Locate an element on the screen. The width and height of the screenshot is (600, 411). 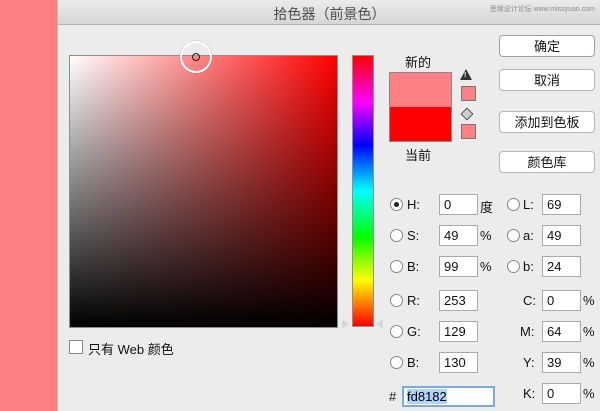
green-input: 129 is located at coordinates (458, 331).